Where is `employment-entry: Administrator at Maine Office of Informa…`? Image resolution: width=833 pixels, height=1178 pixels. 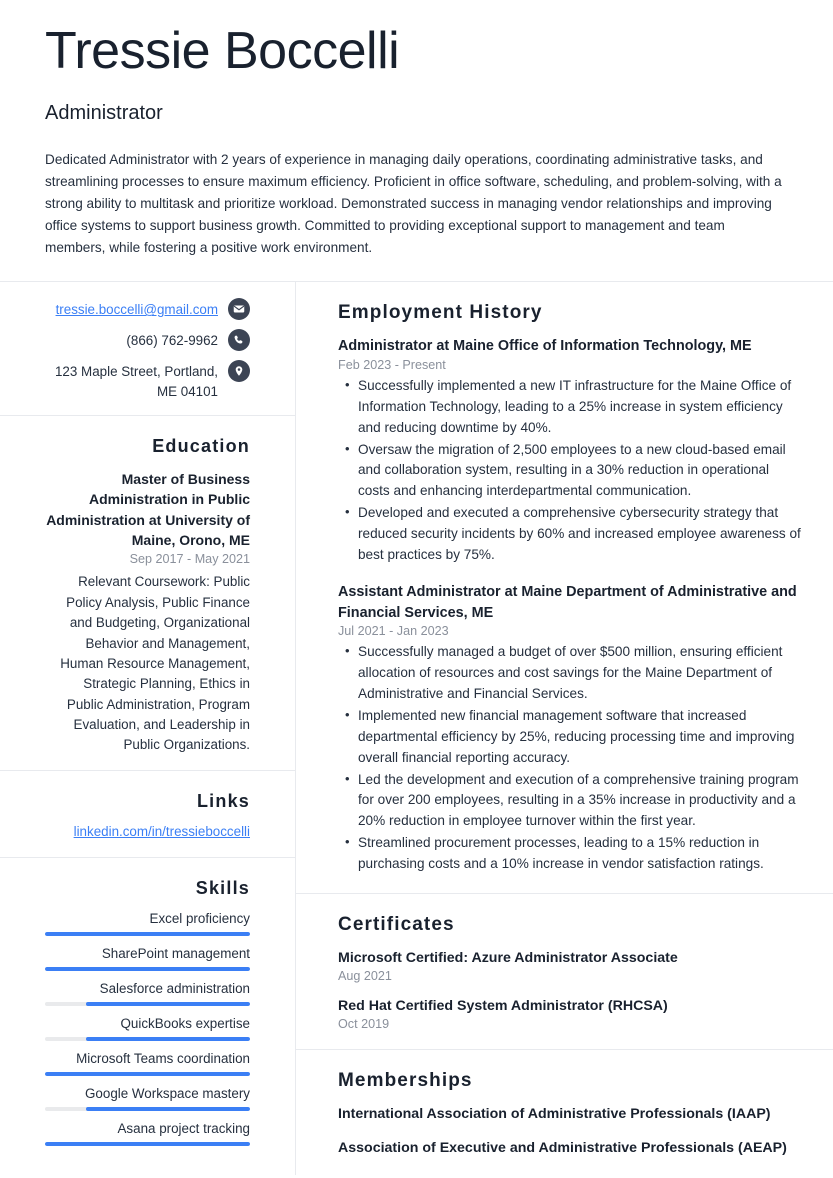
employment-entry: Administrator at Maine Office of Informa… is located at coordinates (570, 451).